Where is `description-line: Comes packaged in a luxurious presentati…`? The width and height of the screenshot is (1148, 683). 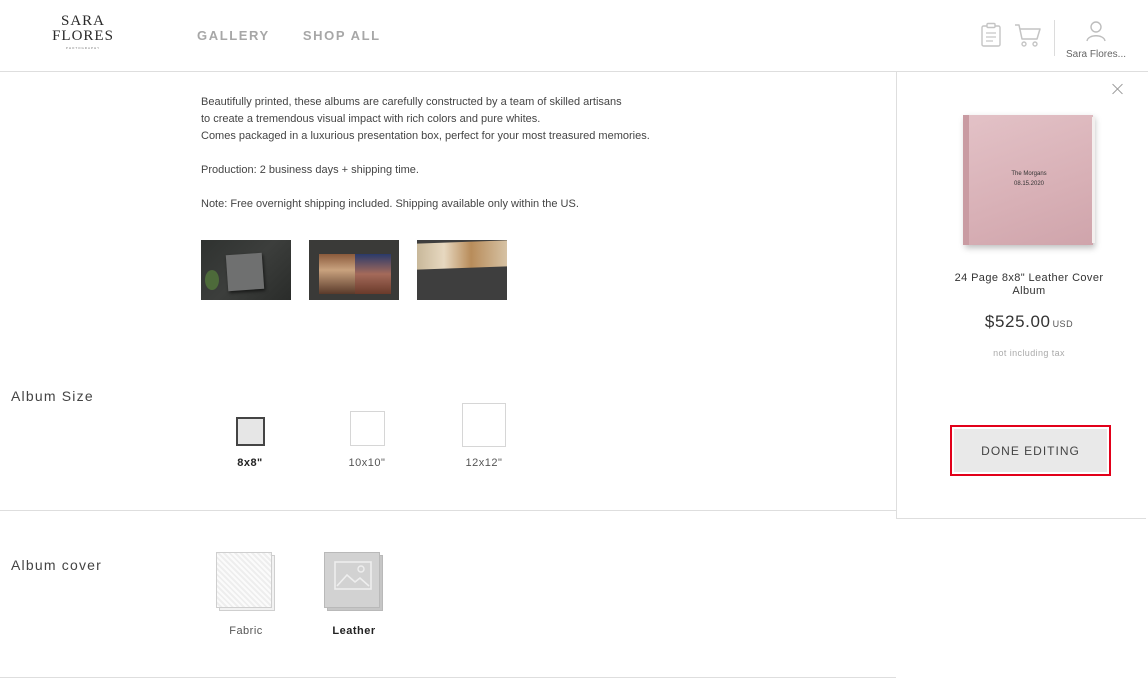
description-line: Comes packaged in a luxurious presentati… is located at coordinates (425, 136).